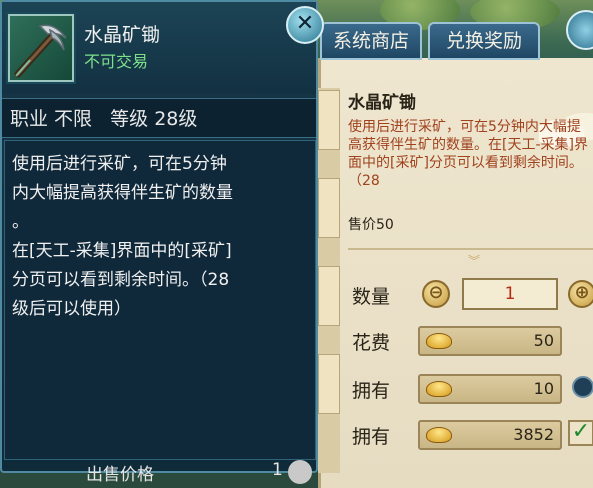  Describe the element at coordinates (71, 309) in the screenshot. I see `description-line: 级后可以使用）` at that location.